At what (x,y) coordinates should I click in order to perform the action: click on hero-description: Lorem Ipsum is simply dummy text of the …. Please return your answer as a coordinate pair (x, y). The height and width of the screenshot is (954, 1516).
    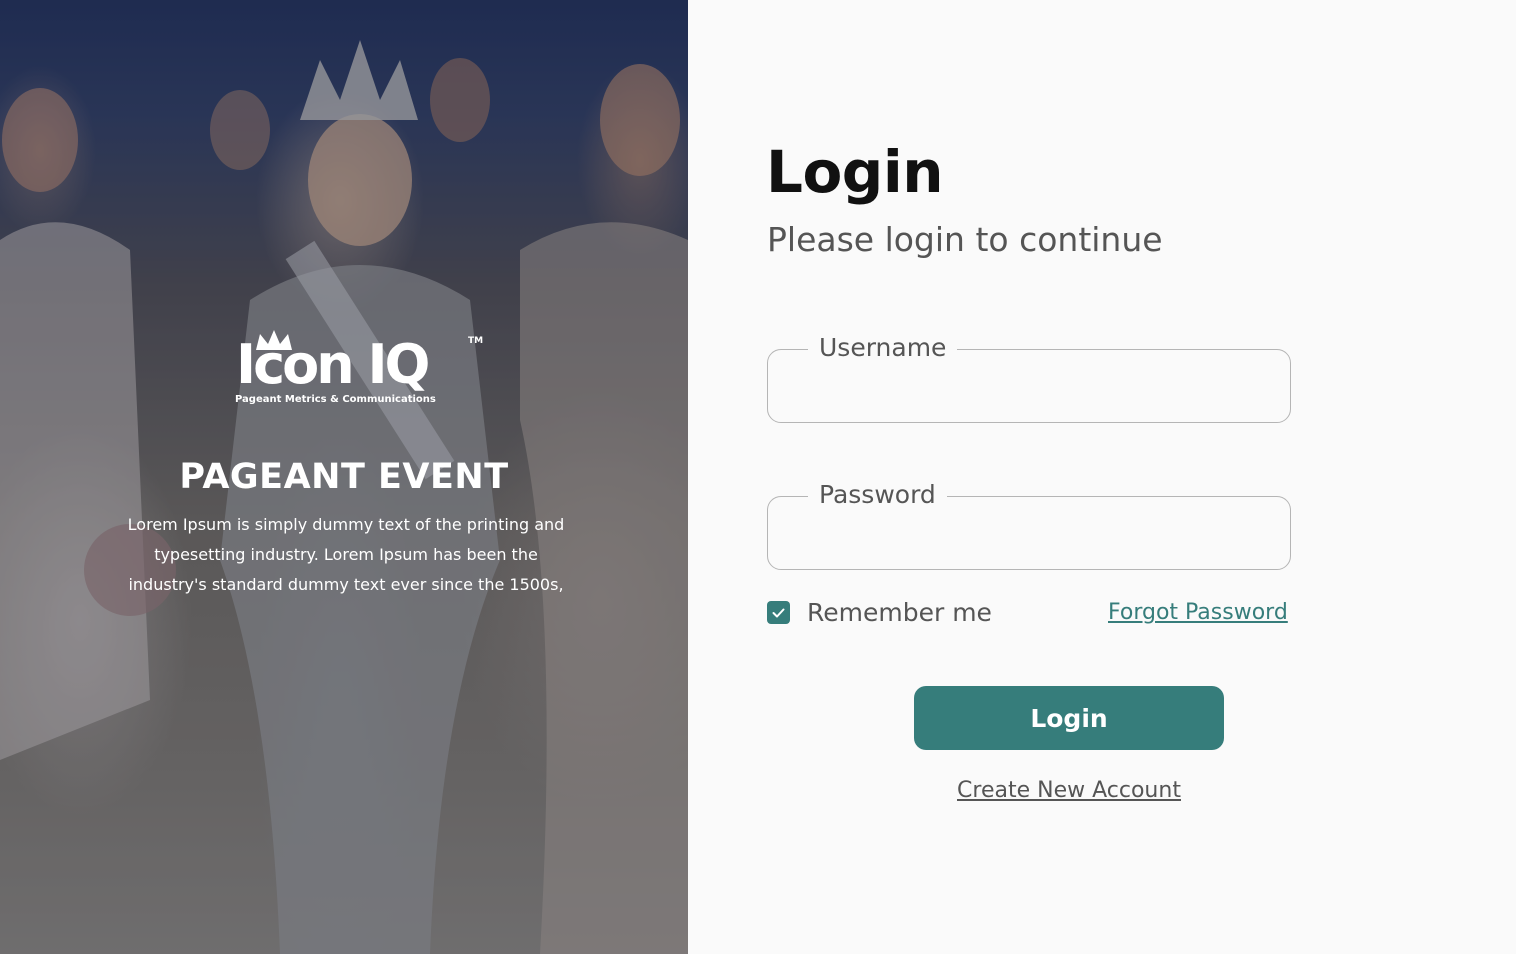
    Looking at the image, I should click on (346, 554).